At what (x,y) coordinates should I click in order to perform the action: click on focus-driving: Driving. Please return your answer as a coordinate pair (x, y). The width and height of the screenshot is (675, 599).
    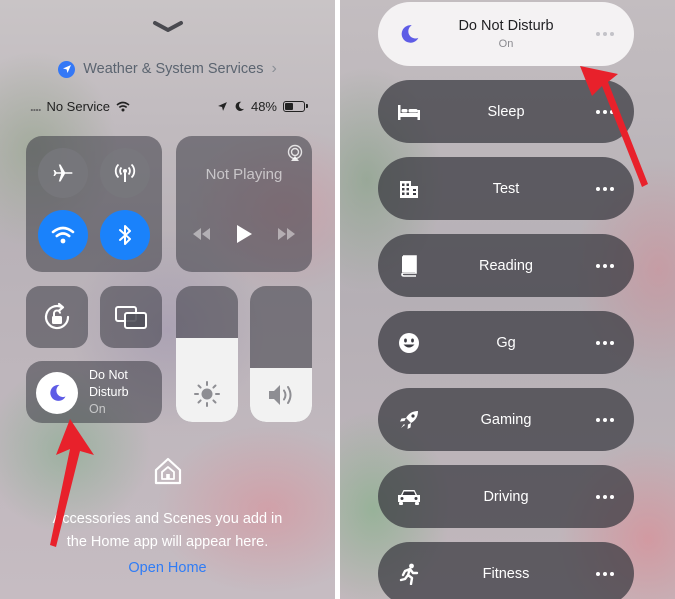
    Looking at the image, I should click on (506, 496).